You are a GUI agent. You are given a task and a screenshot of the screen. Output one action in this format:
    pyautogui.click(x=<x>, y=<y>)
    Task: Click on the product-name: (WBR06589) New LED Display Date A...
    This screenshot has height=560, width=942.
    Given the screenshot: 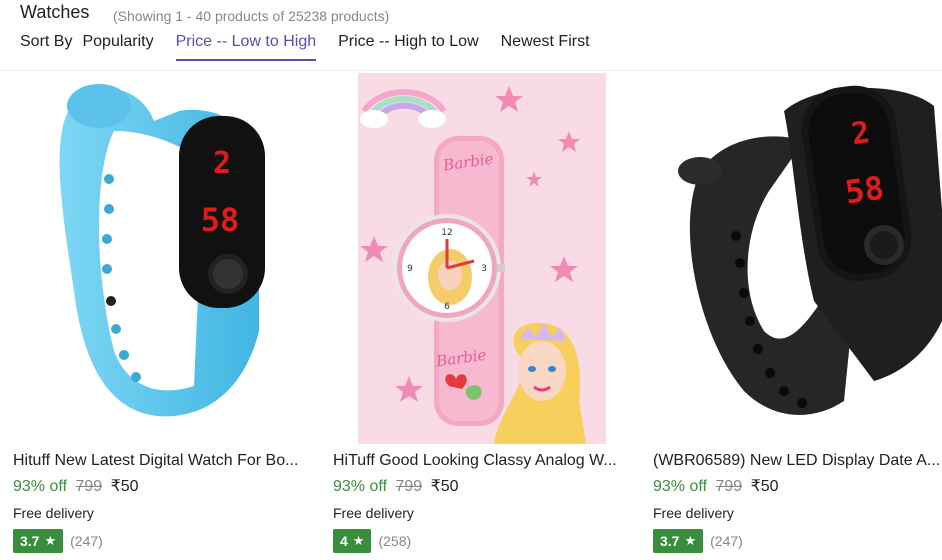 What is the action you would take?
    pyautogui.click(x=797, y=461)
    